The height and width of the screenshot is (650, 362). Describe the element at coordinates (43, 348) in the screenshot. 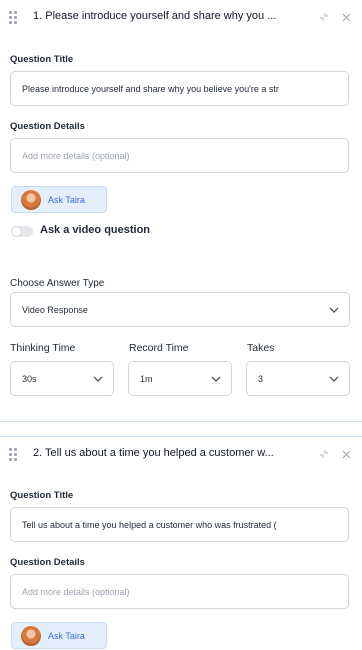

I see `thinking-time-label: Thinking Time` at that location.